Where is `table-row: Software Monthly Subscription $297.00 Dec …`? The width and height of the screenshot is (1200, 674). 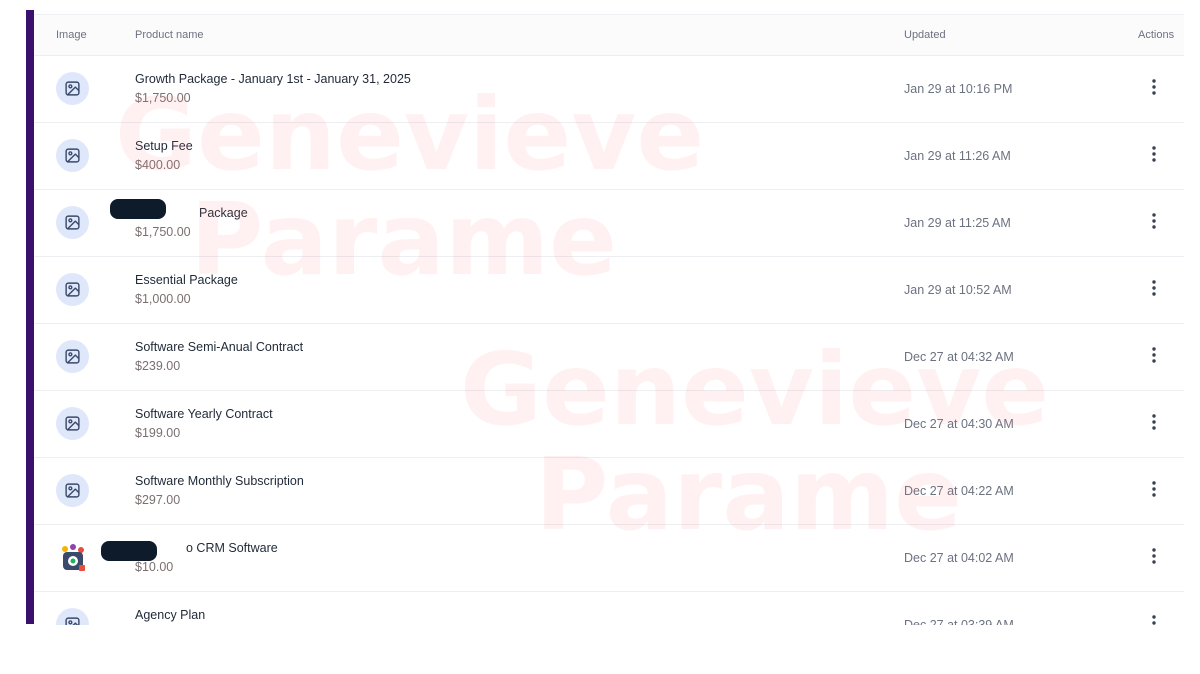 table-row: Software Monthly Subscription $297.00 Dec … is located at coordinates (609, 491).